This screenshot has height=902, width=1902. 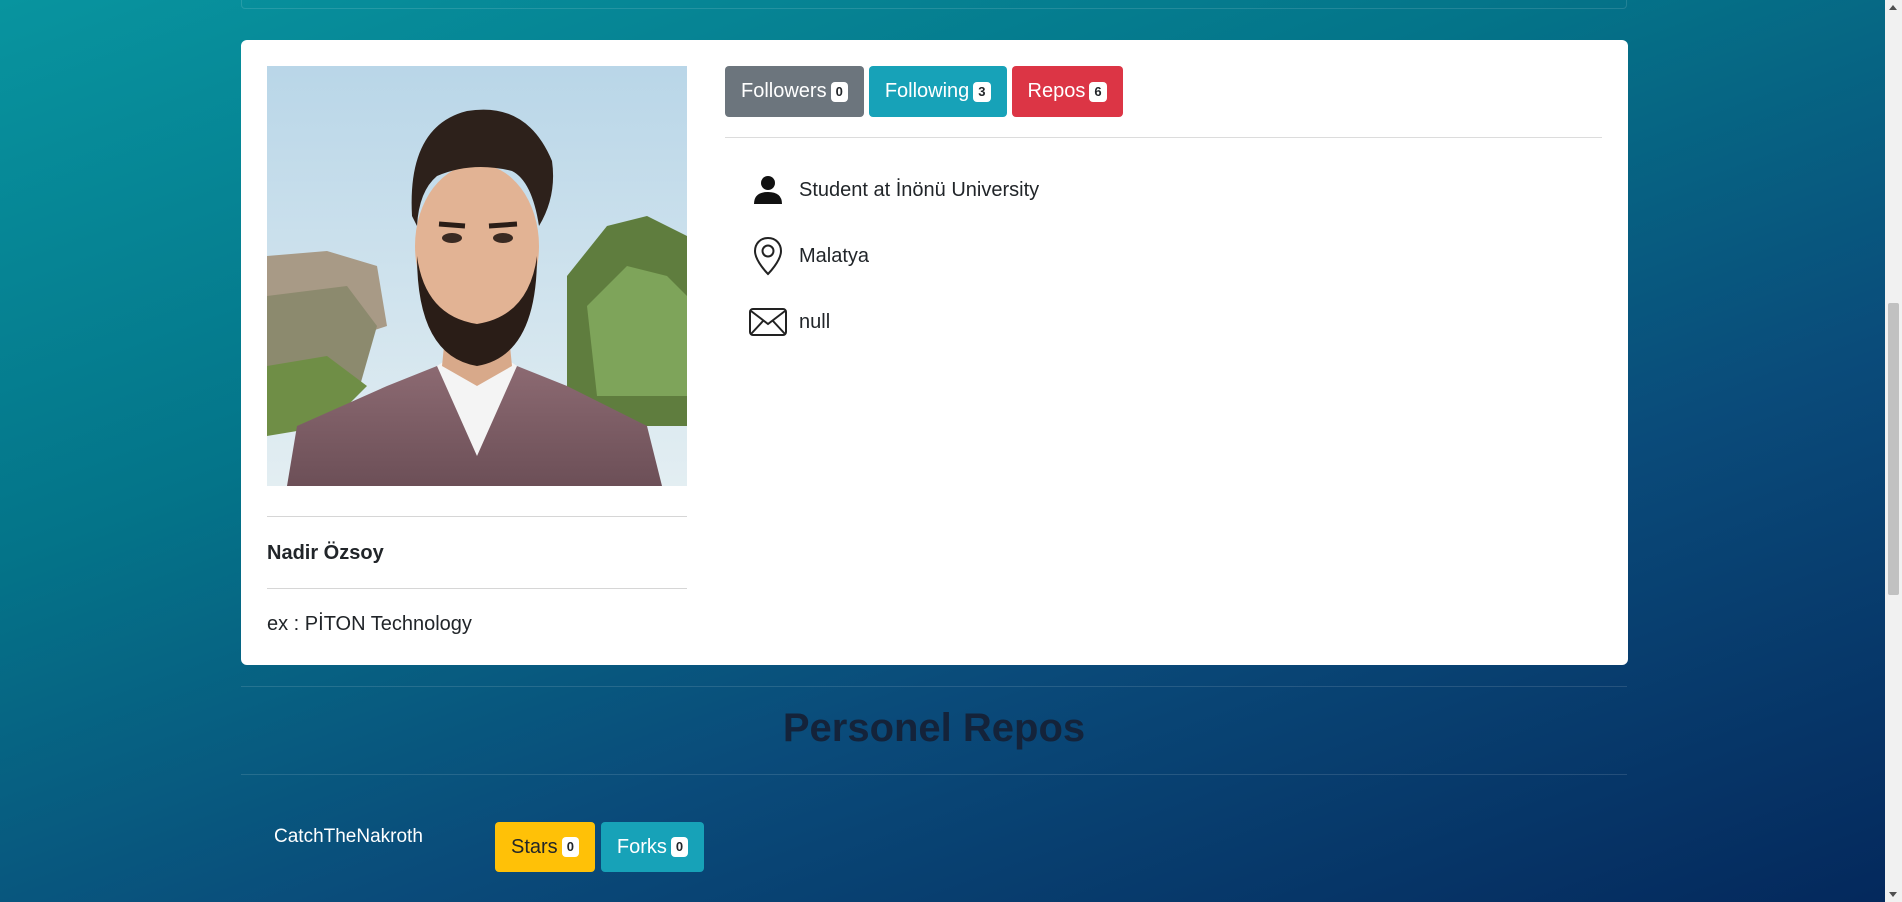 I want to click on forks-count: 0, so click(x=679, y=847).